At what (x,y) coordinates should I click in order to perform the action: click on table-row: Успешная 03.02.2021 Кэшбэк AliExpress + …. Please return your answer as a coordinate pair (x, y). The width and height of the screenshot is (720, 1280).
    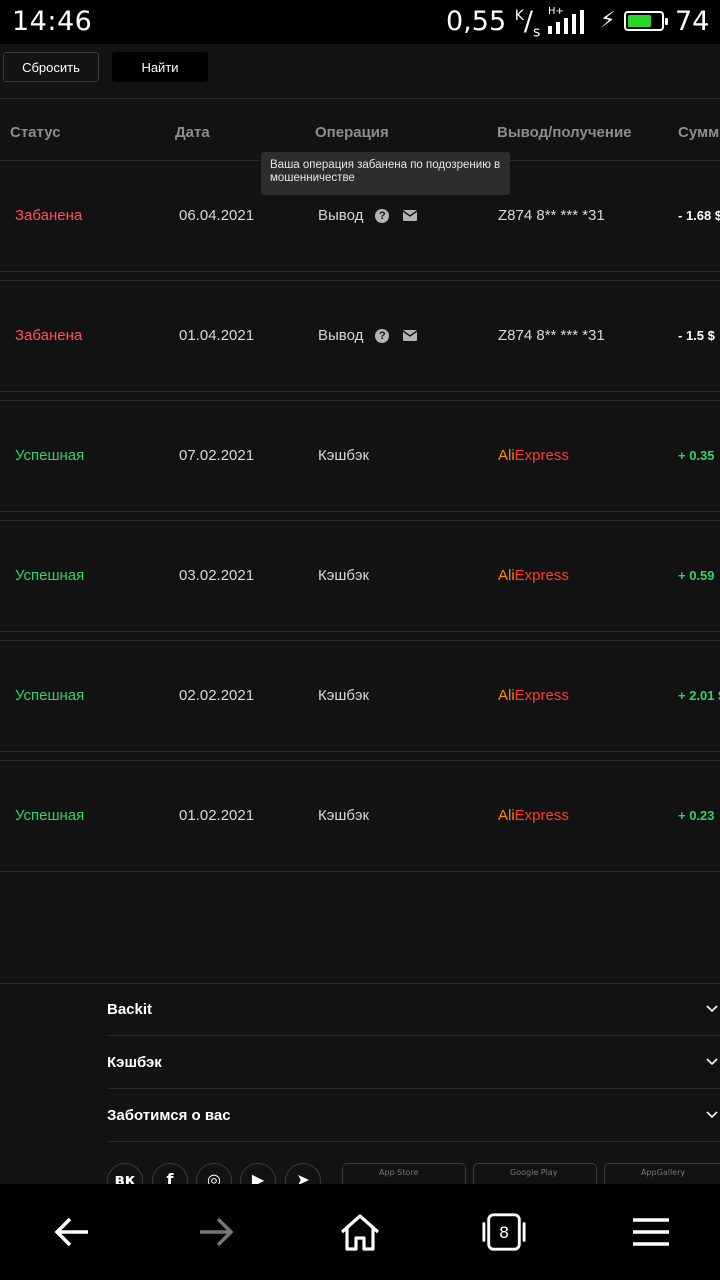
    Looking at the image, I should click on (360, 576).